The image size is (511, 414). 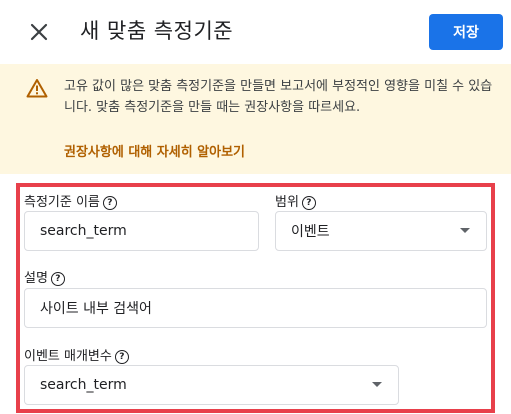 I want to click on save-button: 저장, so click(x=466, y=32).